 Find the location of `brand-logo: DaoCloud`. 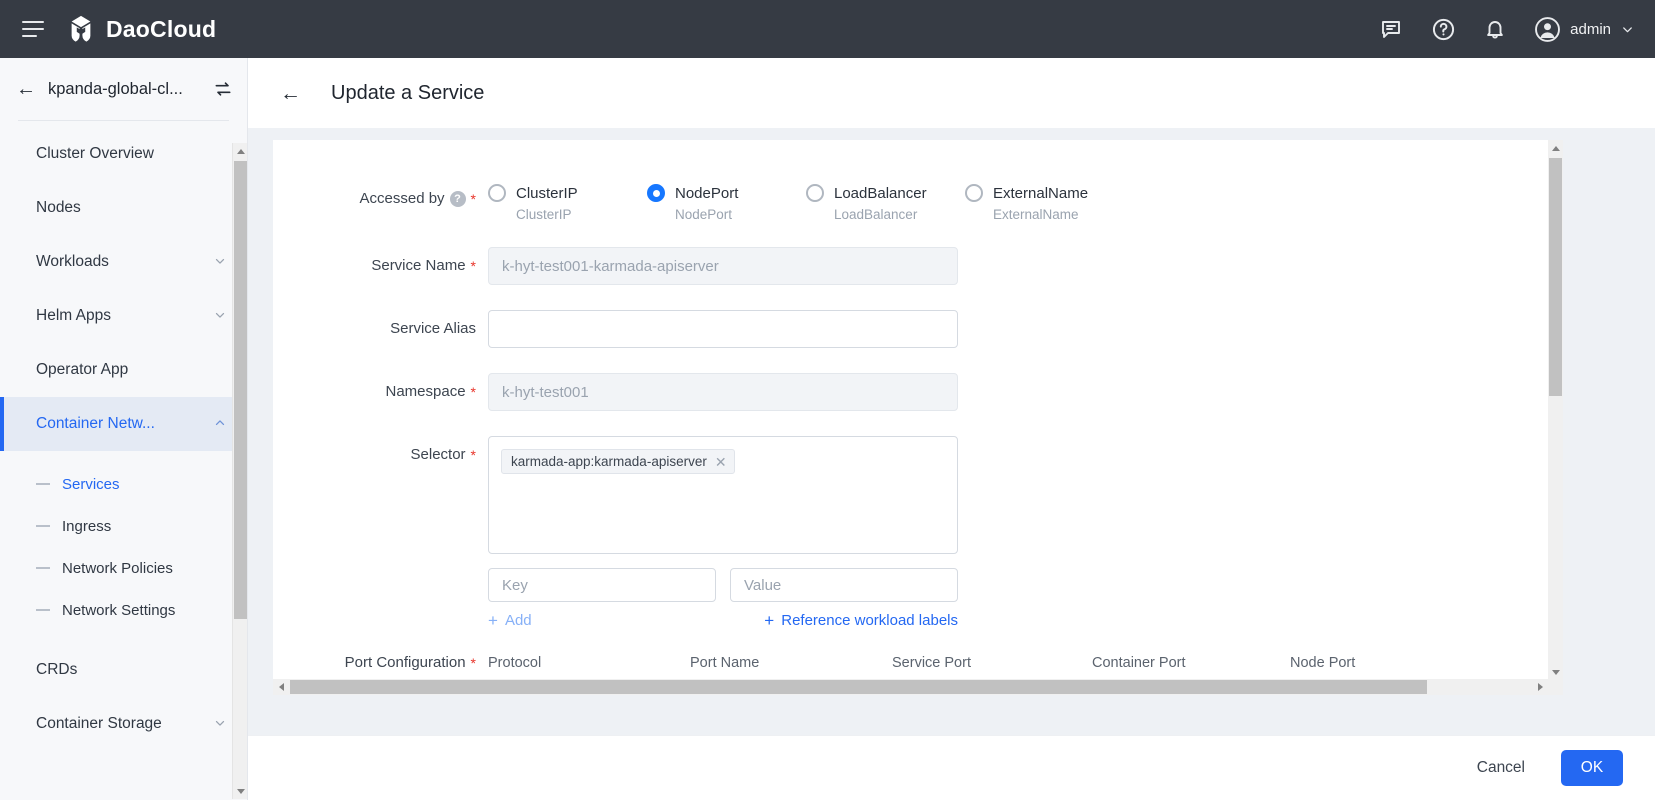

brand-logo: DaoCloud is located at coordinates (141, 29).